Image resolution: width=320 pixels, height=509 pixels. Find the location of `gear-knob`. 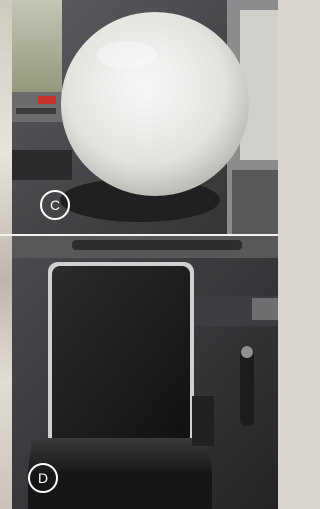

gear-knob is located at coordinates (247, 352).